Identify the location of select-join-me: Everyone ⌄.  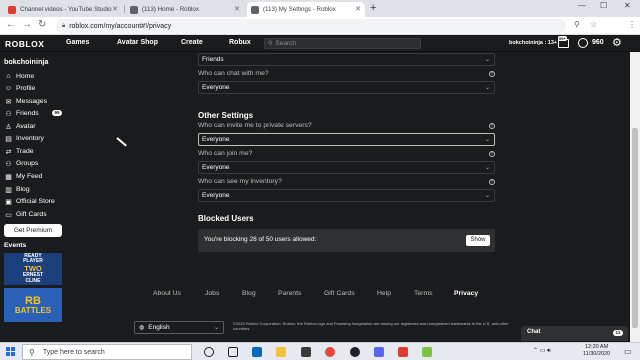
(346, 167).